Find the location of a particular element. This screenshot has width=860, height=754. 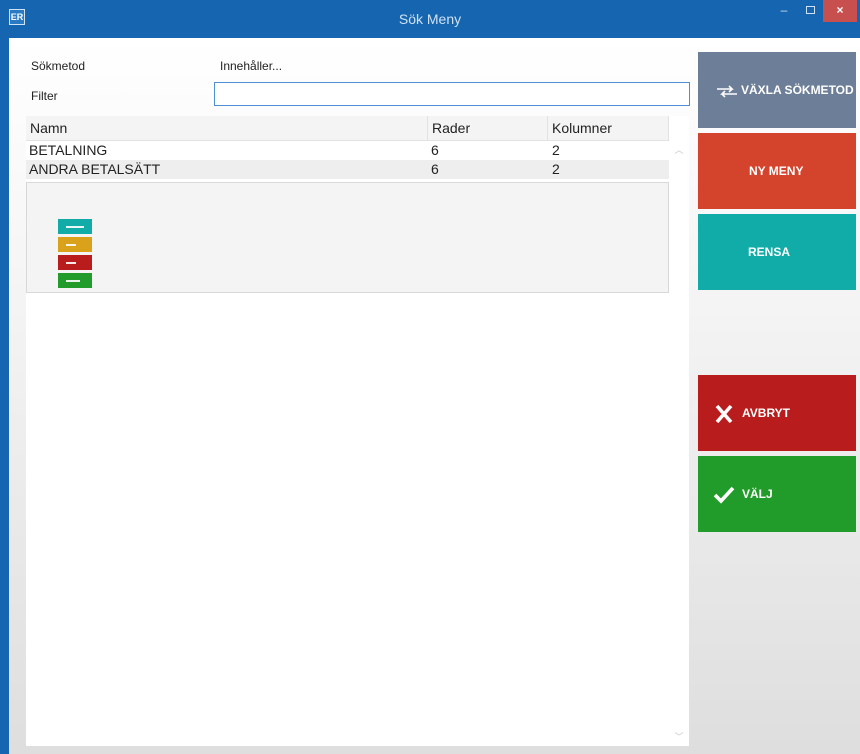

cancel-label: AVBRYT is located at coordinates (766, 413).